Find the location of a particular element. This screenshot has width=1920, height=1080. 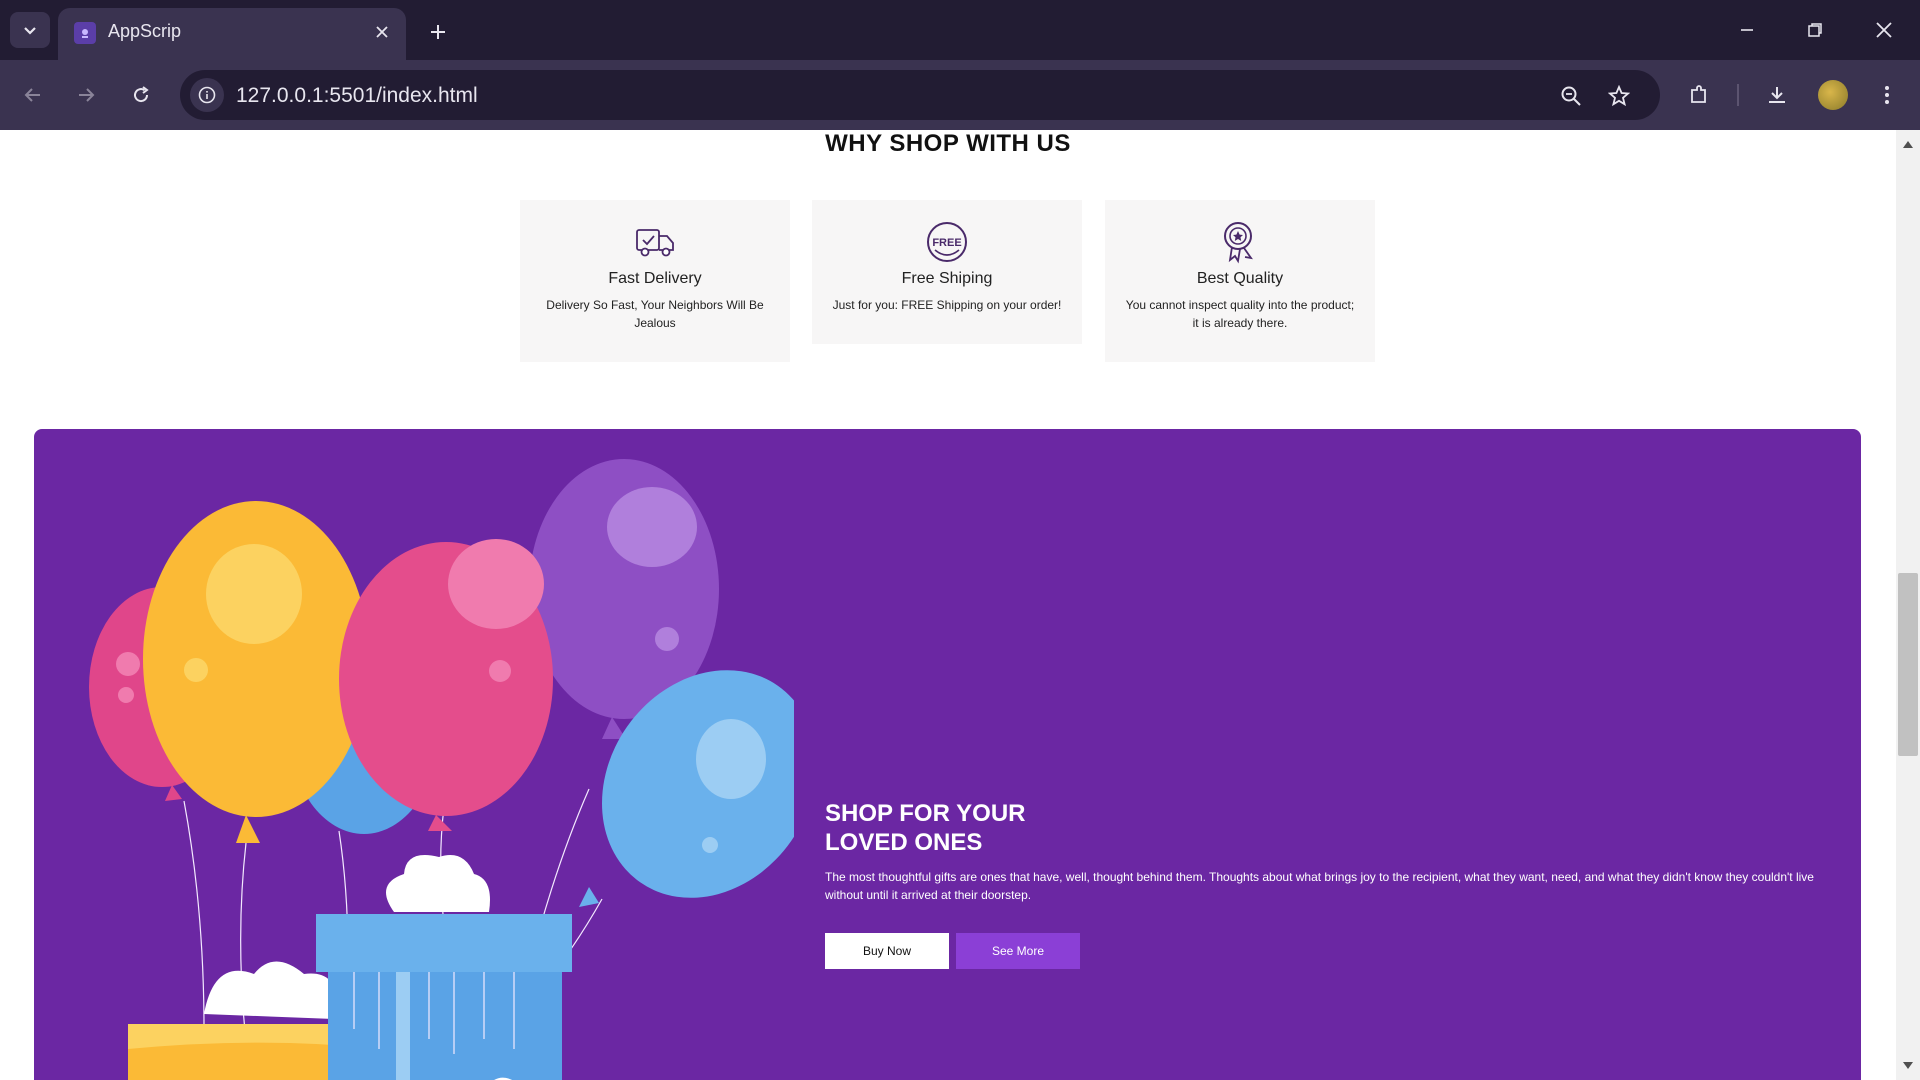

tab-list-icon is located at coordinates (30, 30).